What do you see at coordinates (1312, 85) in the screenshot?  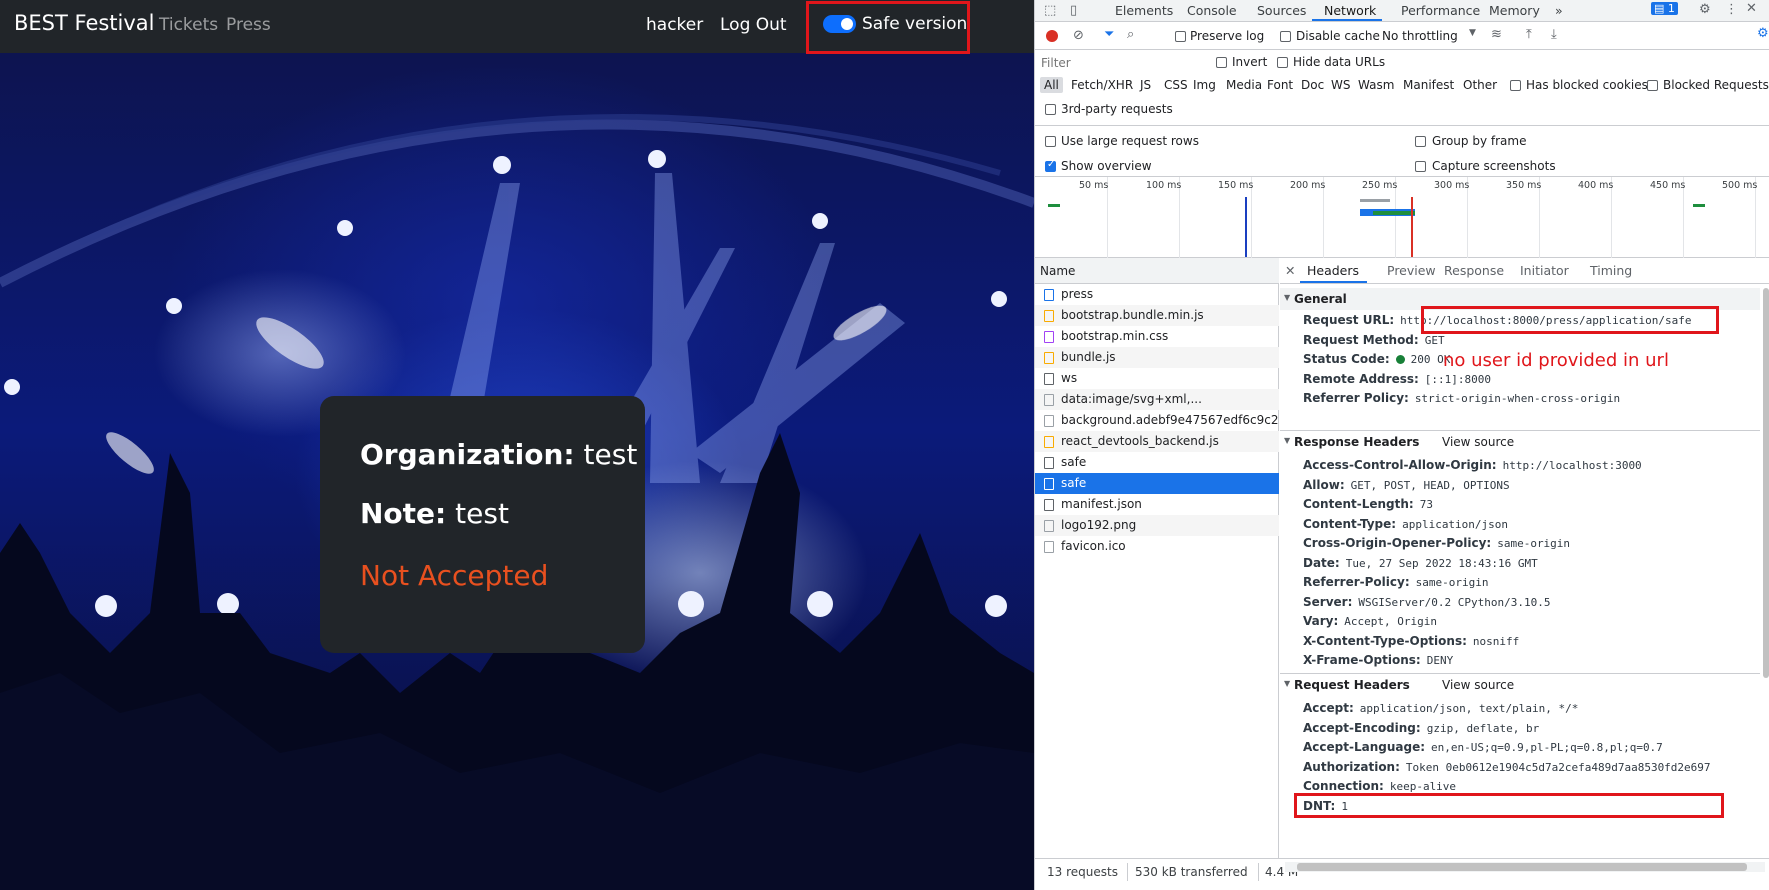 I see `type-filter-doc: Doc` at bounding box center [1312, 85].